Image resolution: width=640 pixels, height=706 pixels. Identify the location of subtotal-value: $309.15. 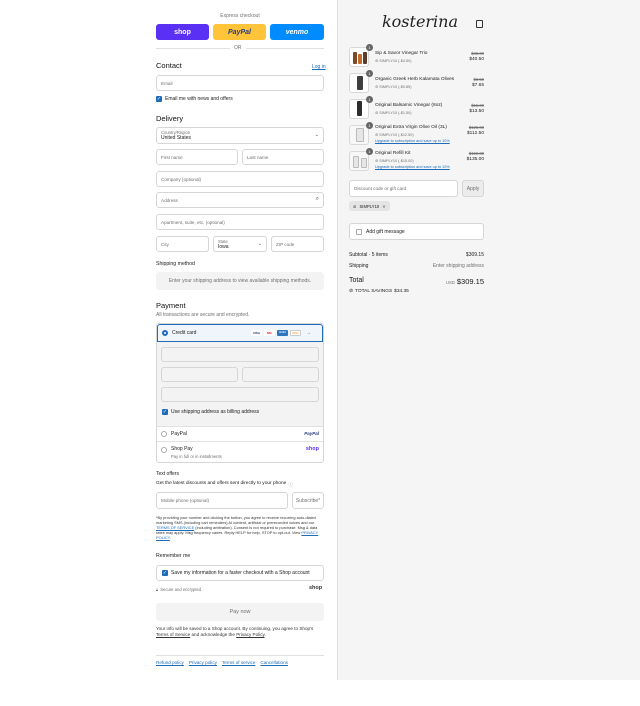
(474, 255).